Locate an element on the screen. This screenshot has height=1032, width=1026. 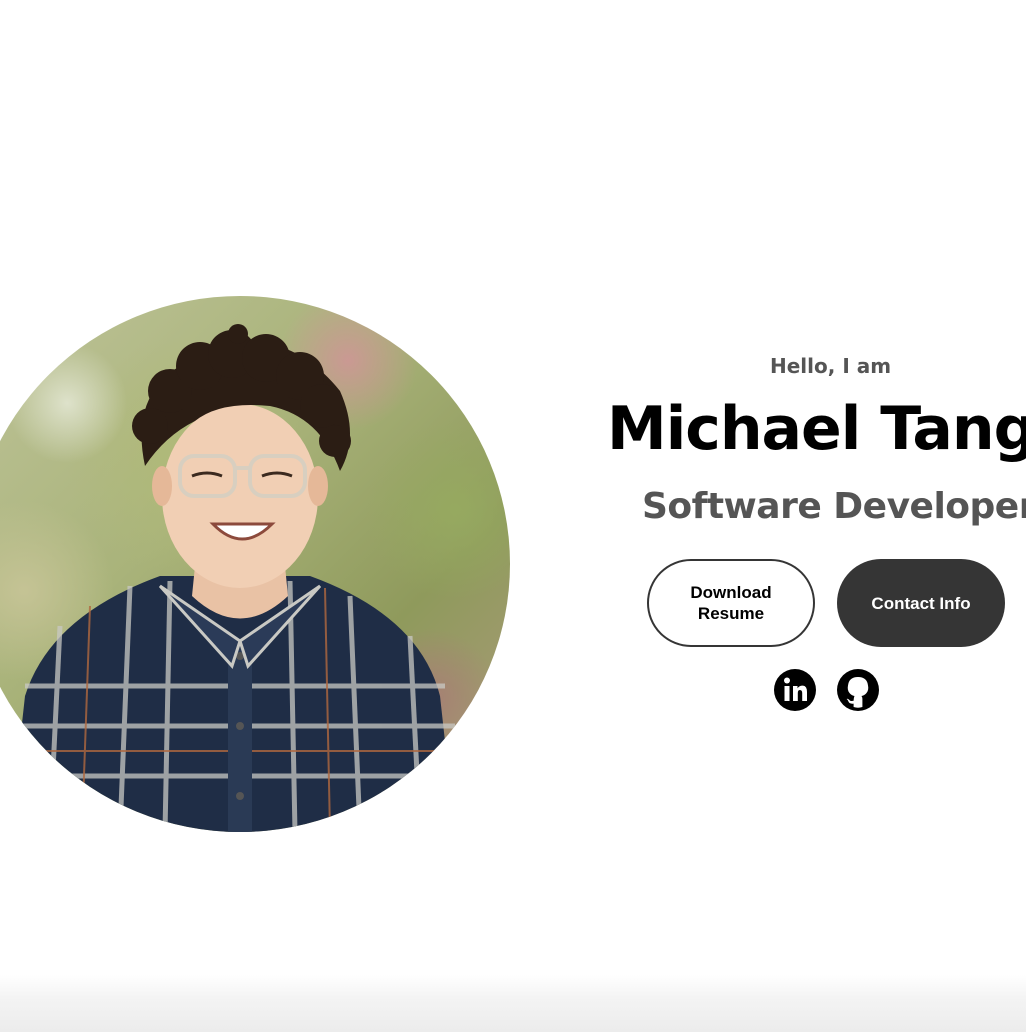
github-icon is located at coordinates (858, 690).